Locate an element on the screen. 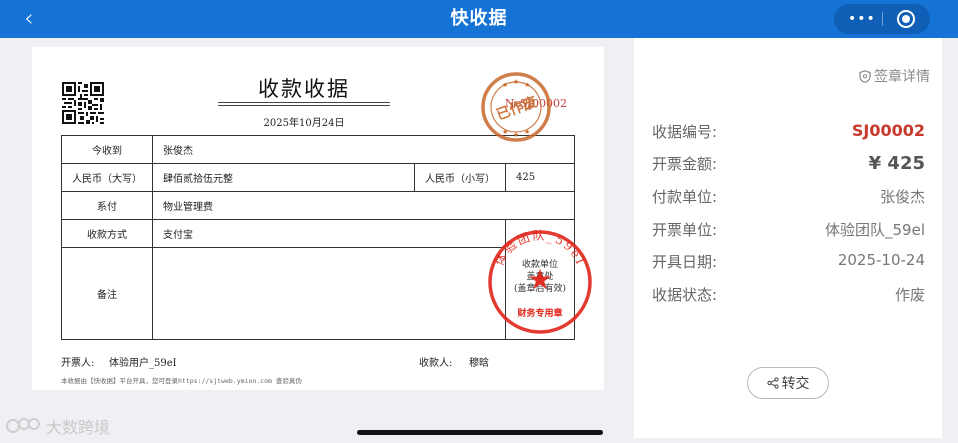  void-stamp-text: 已作废 is located at coordinates (516, 108).